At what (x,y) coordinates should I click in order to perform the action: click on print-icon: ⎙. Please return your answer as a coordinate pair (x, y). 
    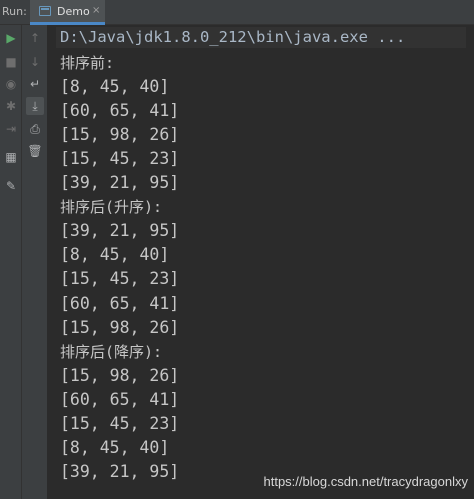
    Looking at the image, I should click on (35, 129).